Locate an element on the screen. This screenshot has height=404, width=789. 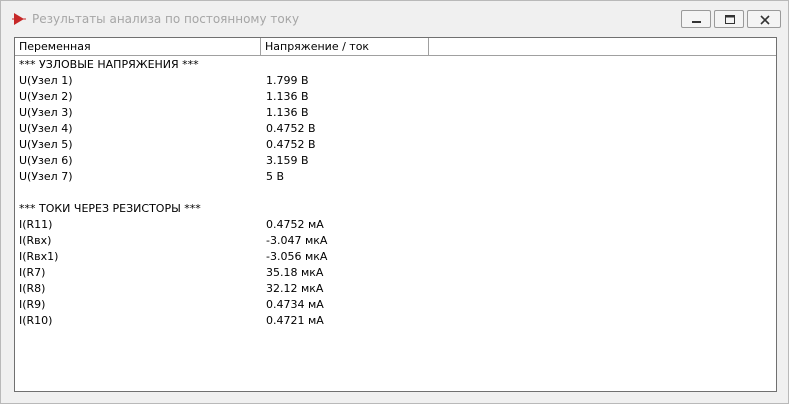
value-cell: 32.12 мкА is located at coordinates (295, 288).